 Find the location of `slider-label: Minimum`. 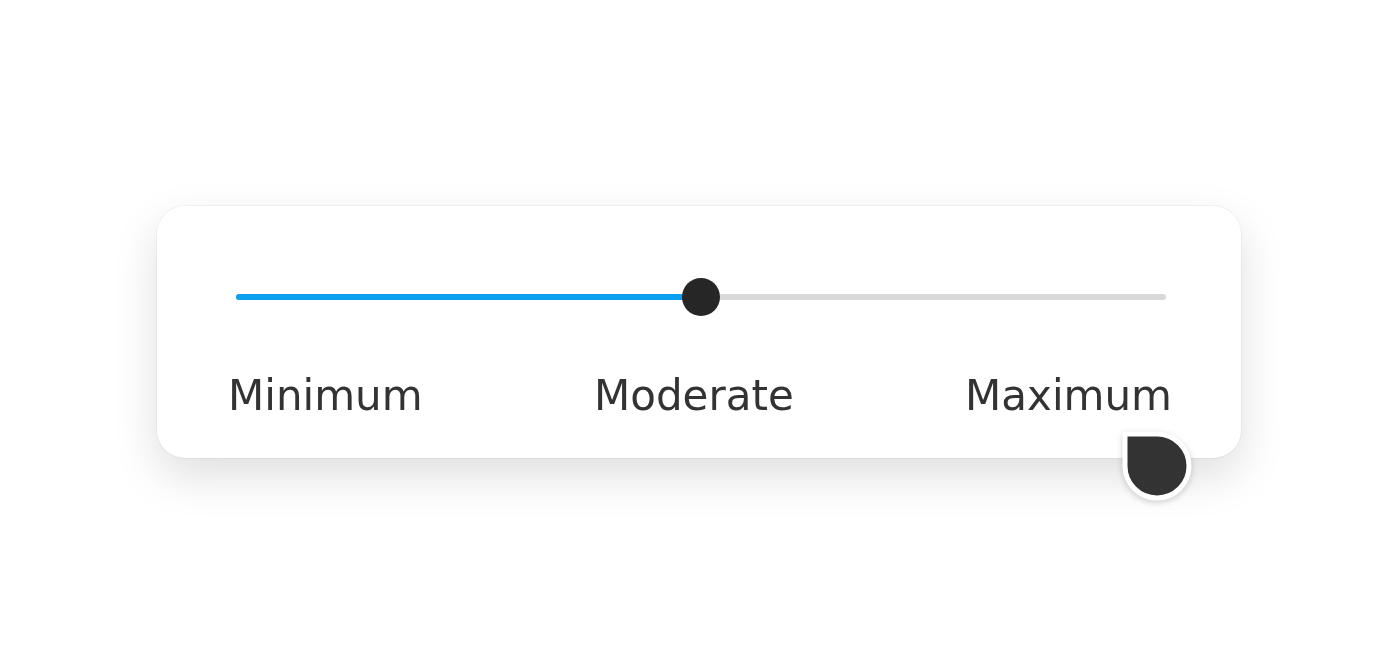

slider-label: Minimum is located at coordinates (325, 395).